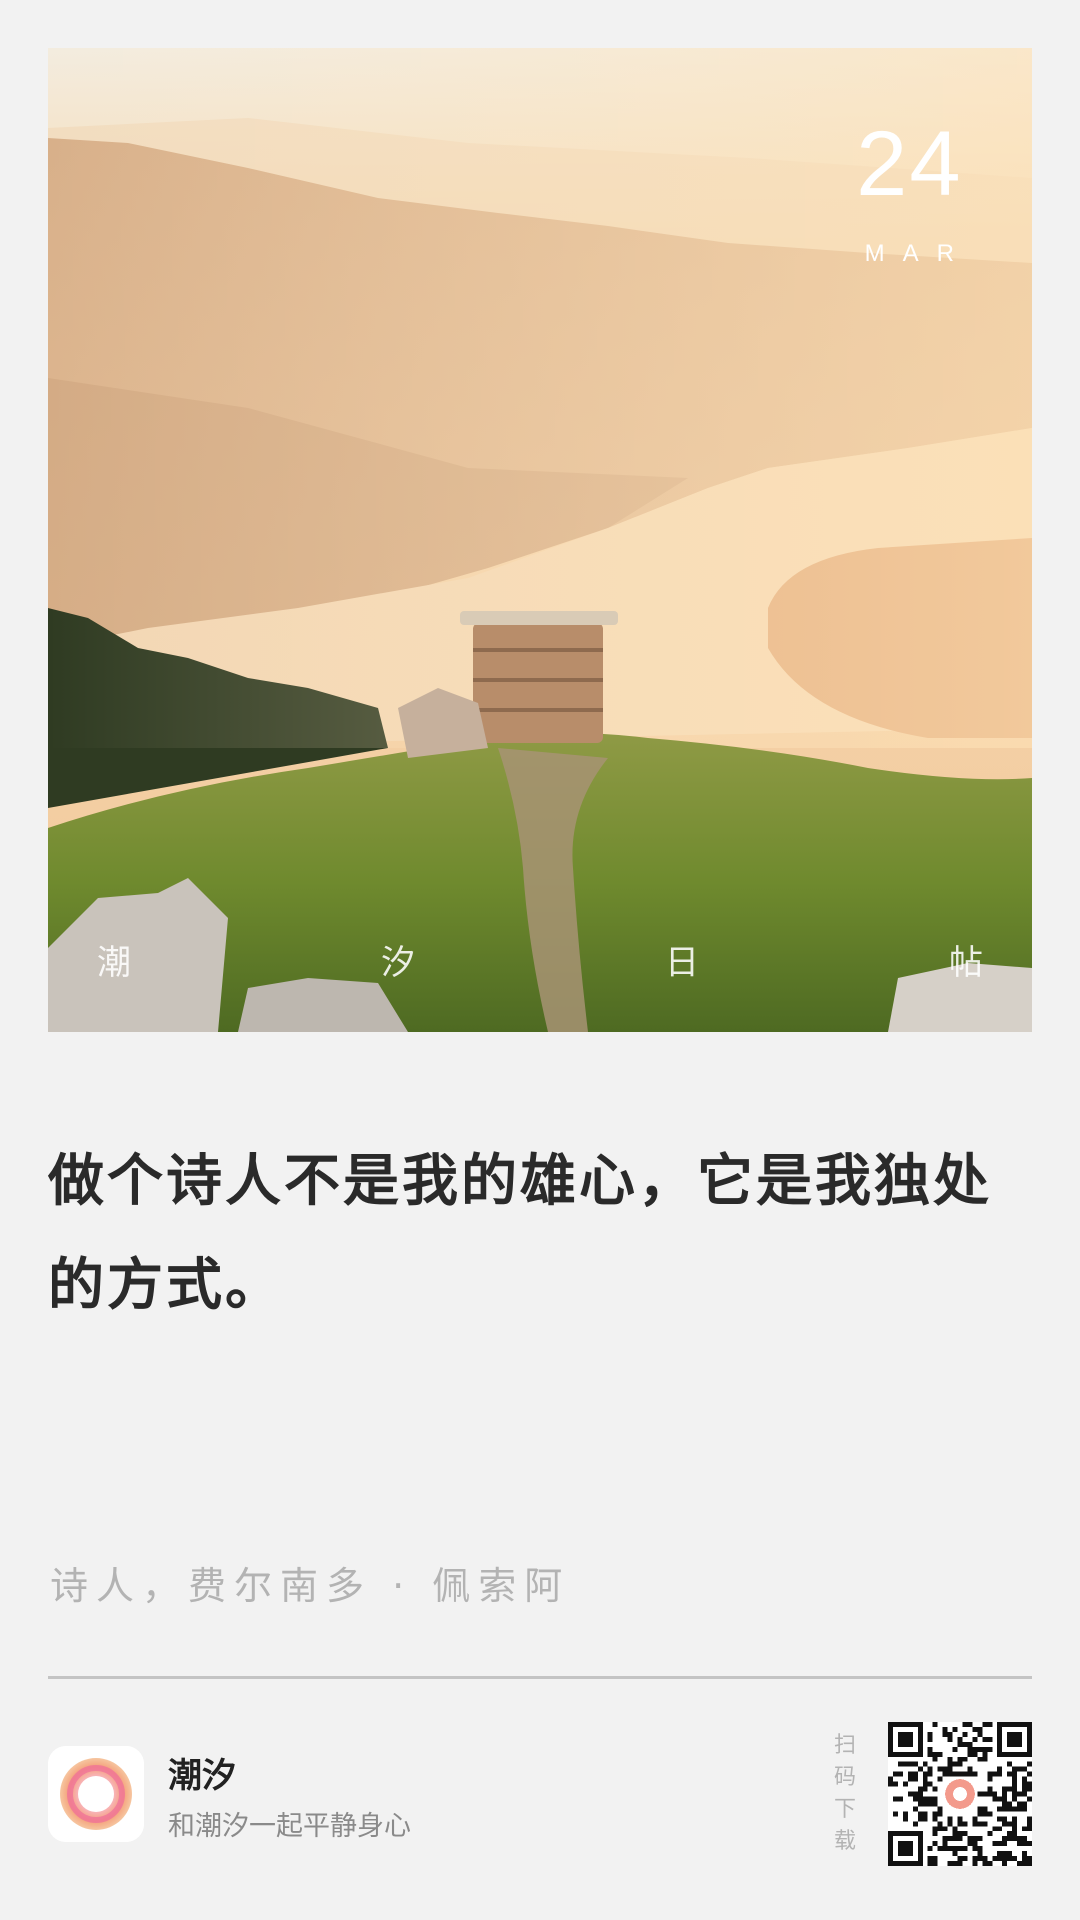  I want to click on quote-author: 诗人，费尔南多 · 佩索阿, so click(310, 1586).